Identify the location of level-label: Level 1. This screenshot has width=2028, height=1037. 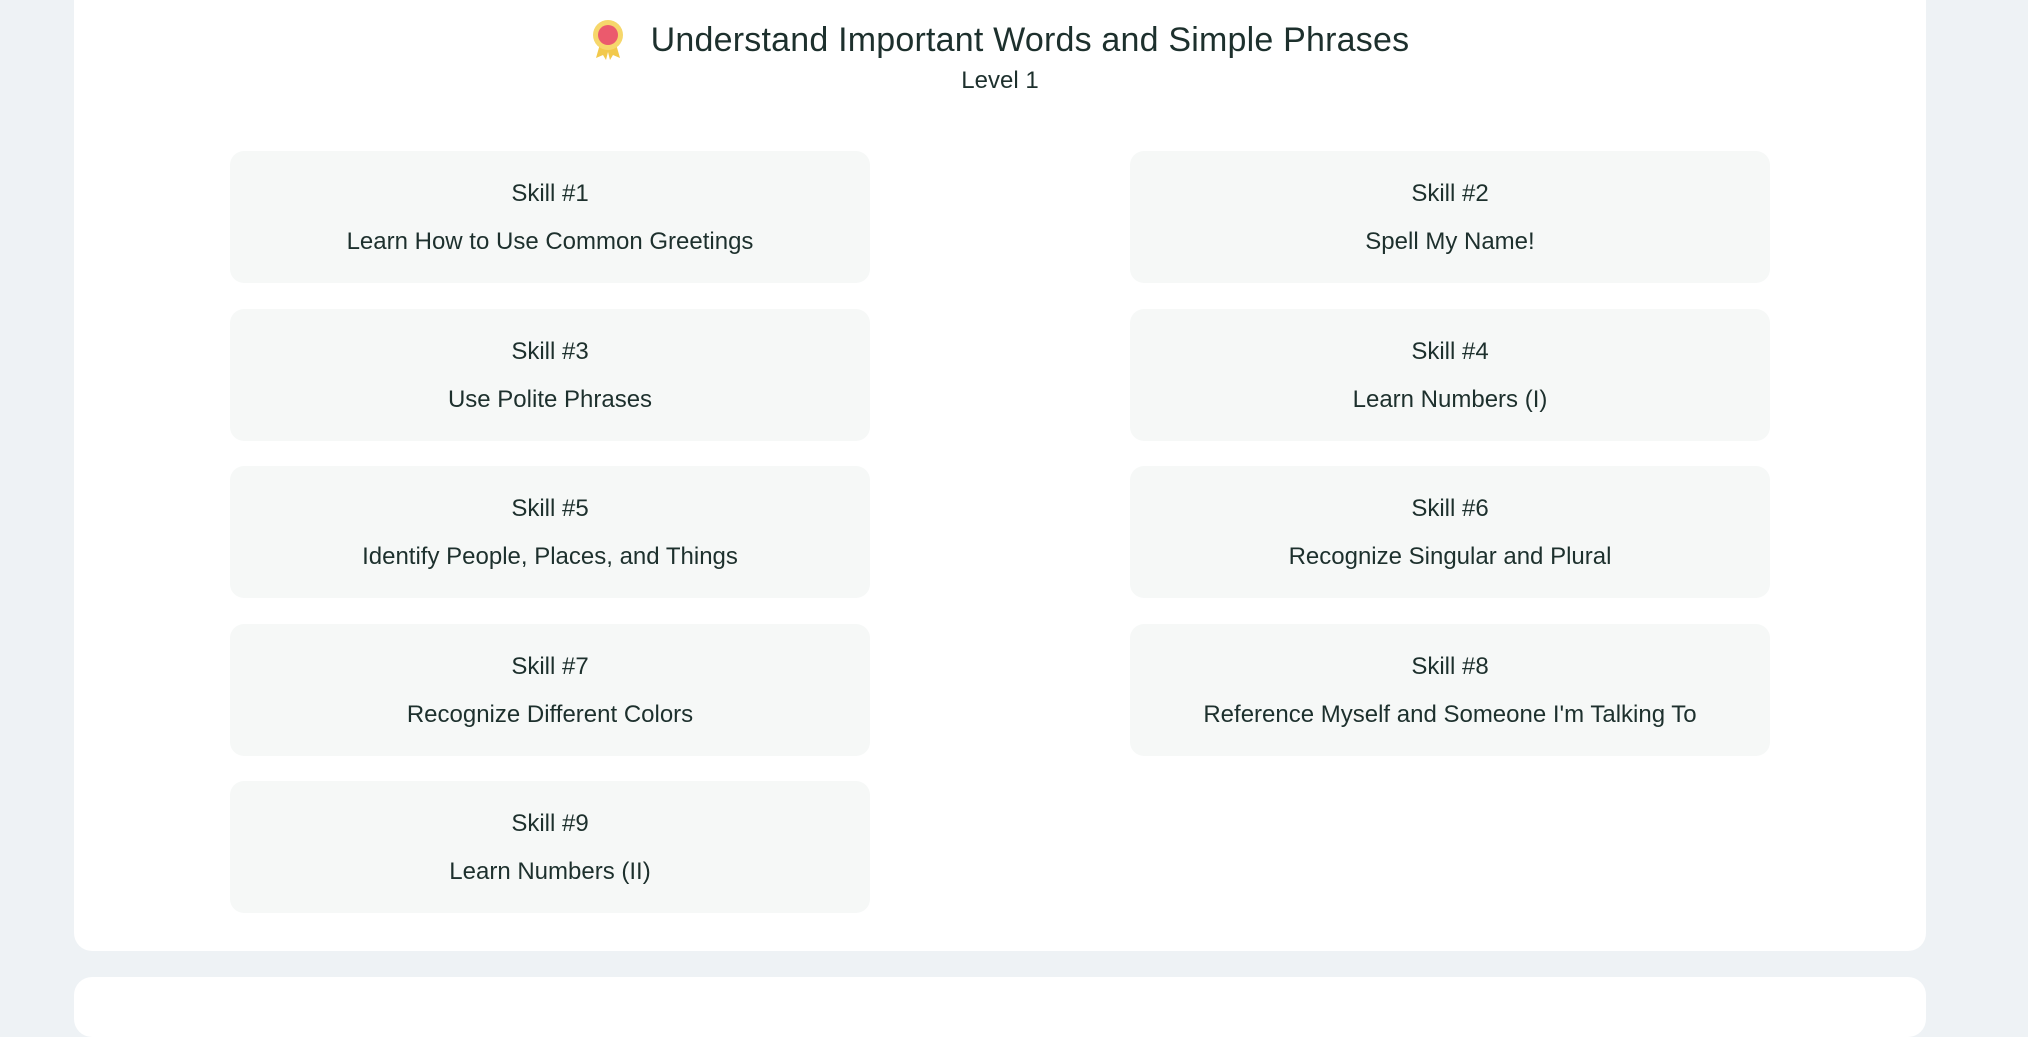
(1000, 80).